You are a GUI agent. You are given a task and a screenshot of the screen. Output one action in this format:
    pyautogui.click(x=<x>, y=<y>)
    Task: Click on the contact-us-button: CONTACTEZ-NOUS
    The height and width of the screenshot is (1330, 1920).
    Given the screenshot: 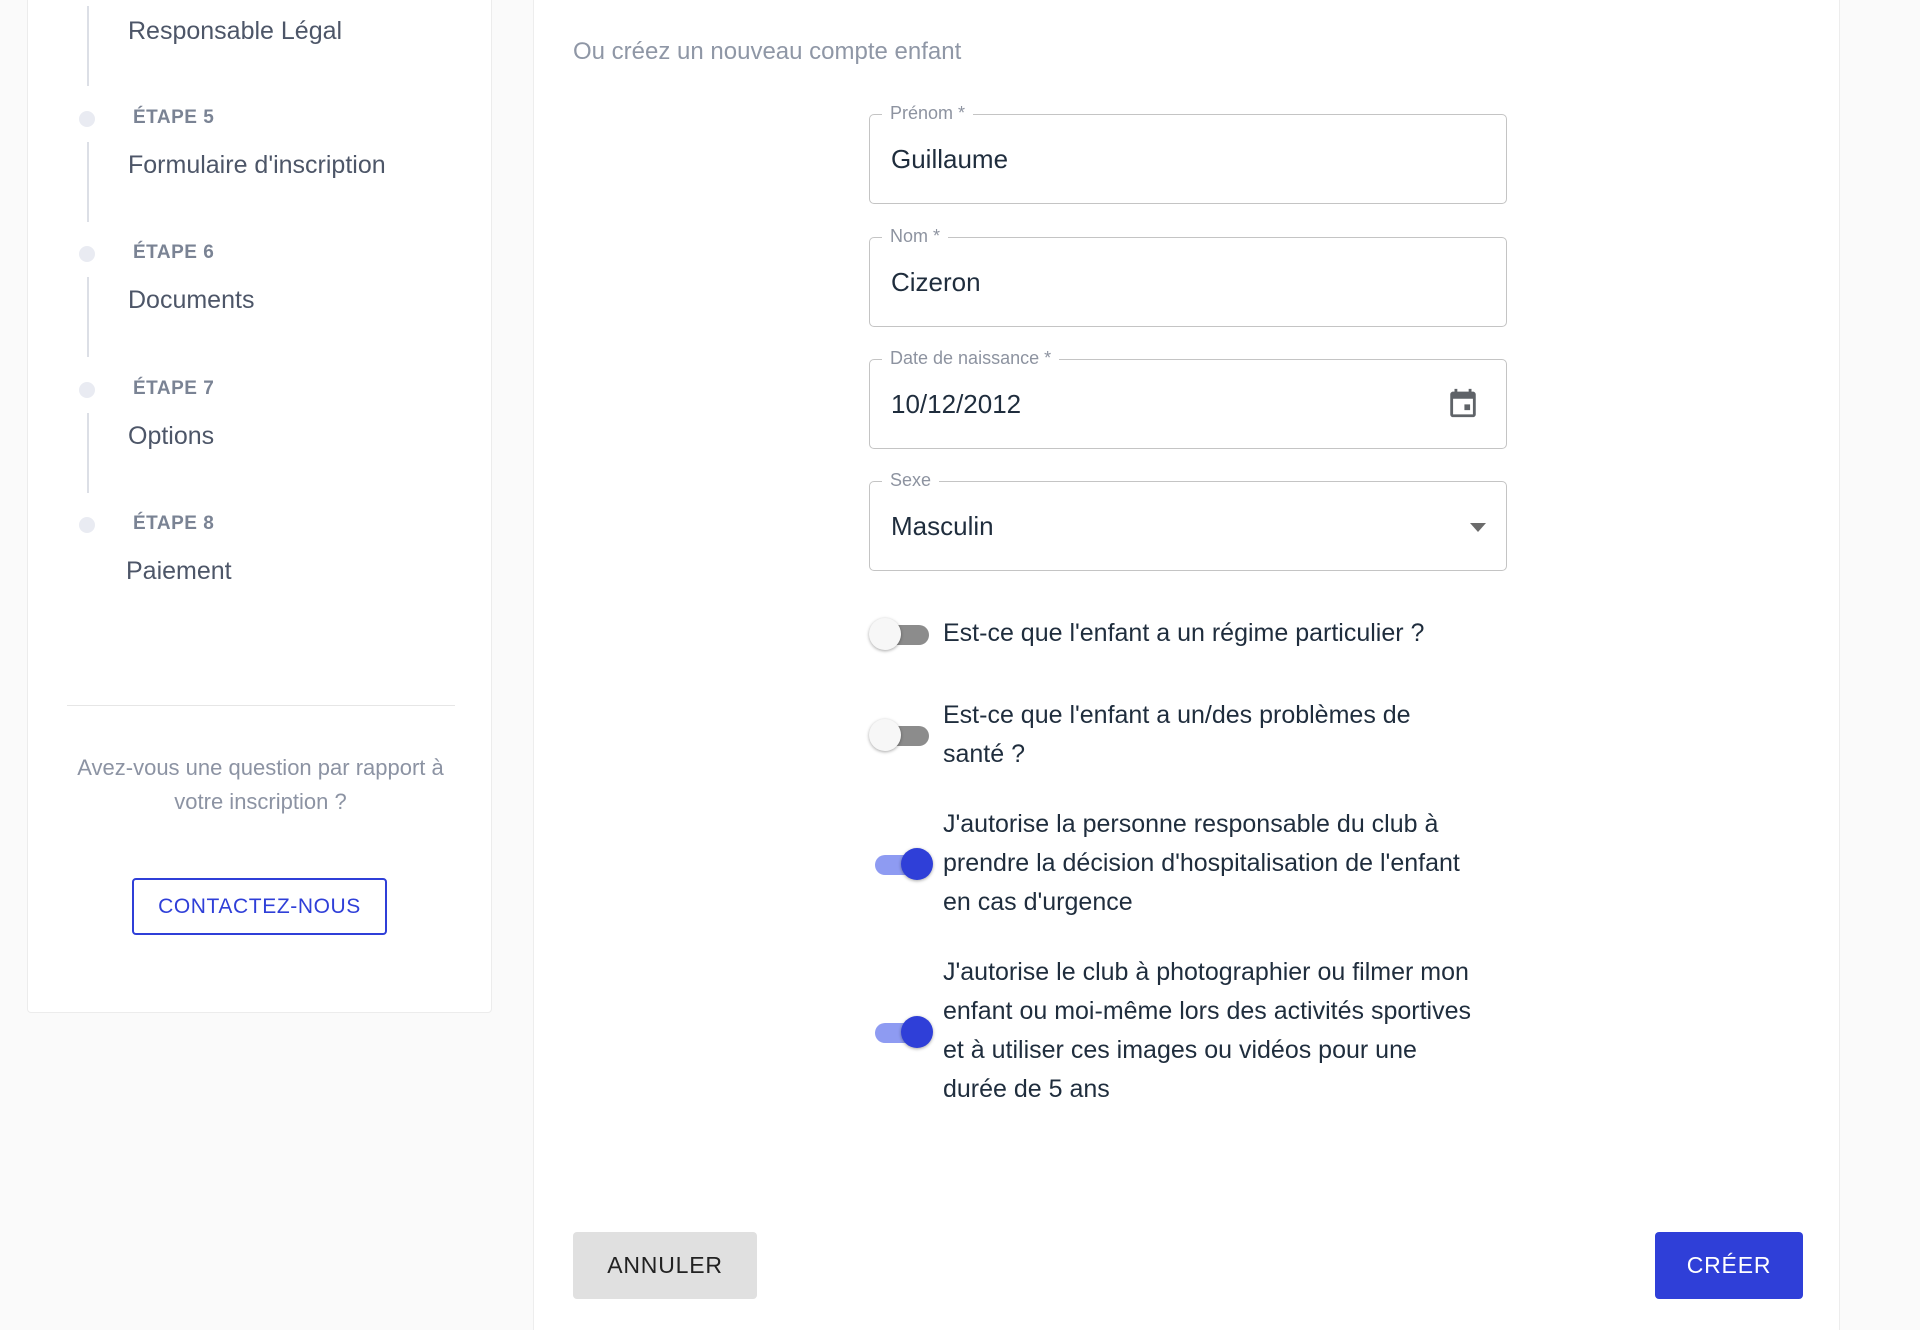 What is the action you would take?
    pyautogui.click(x=259, y=906)
    